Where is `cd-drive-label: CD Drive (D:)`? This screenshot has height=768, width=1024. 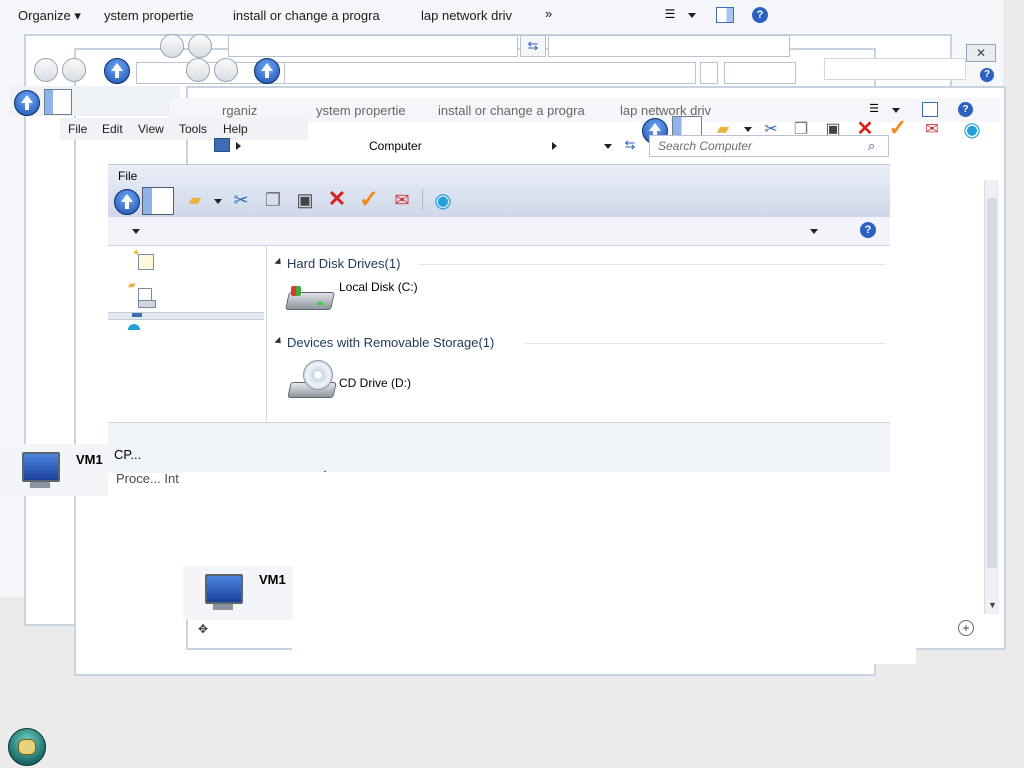 cd-drive-label: CD Drive (D:) is located at coordinates (375, 383).